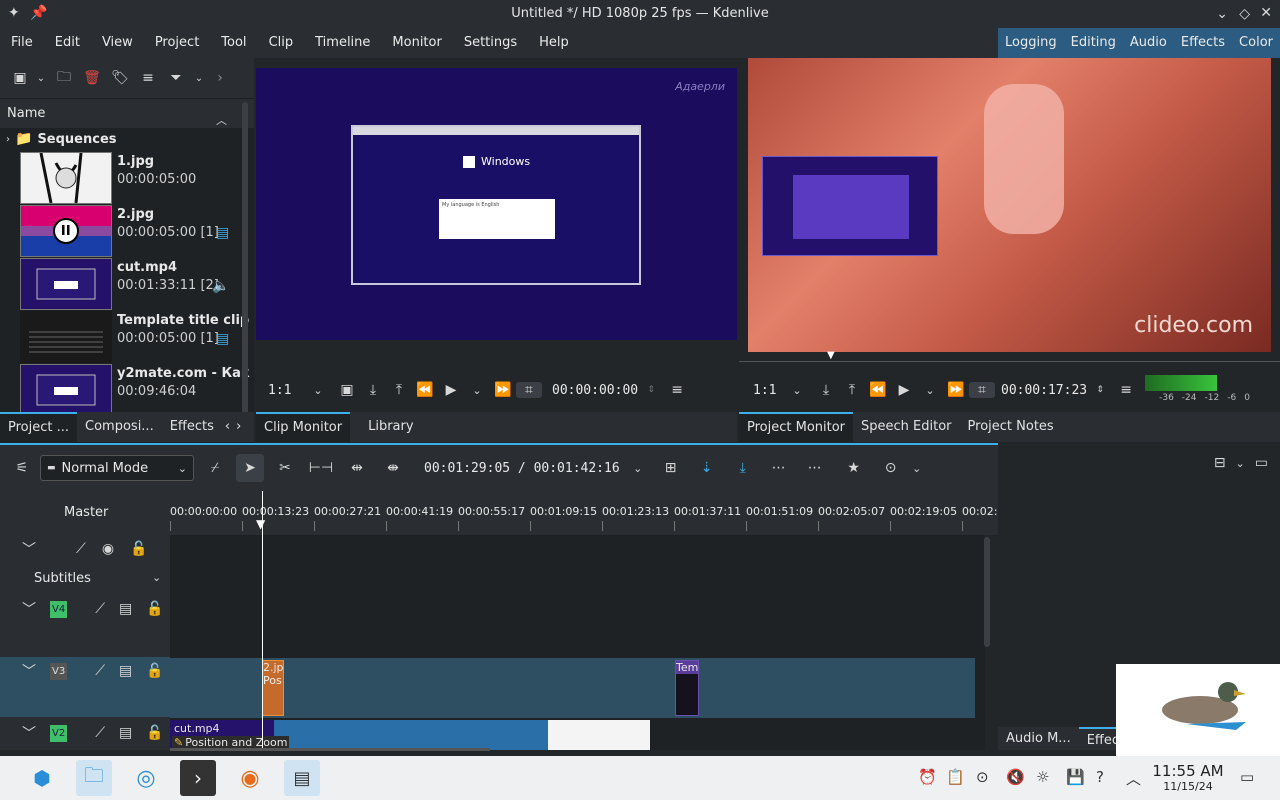  What do you see at coordinates (285, 468) in the screenshot?
I see `cut-tool-icon: ✂` at bounding box center [285, 468].